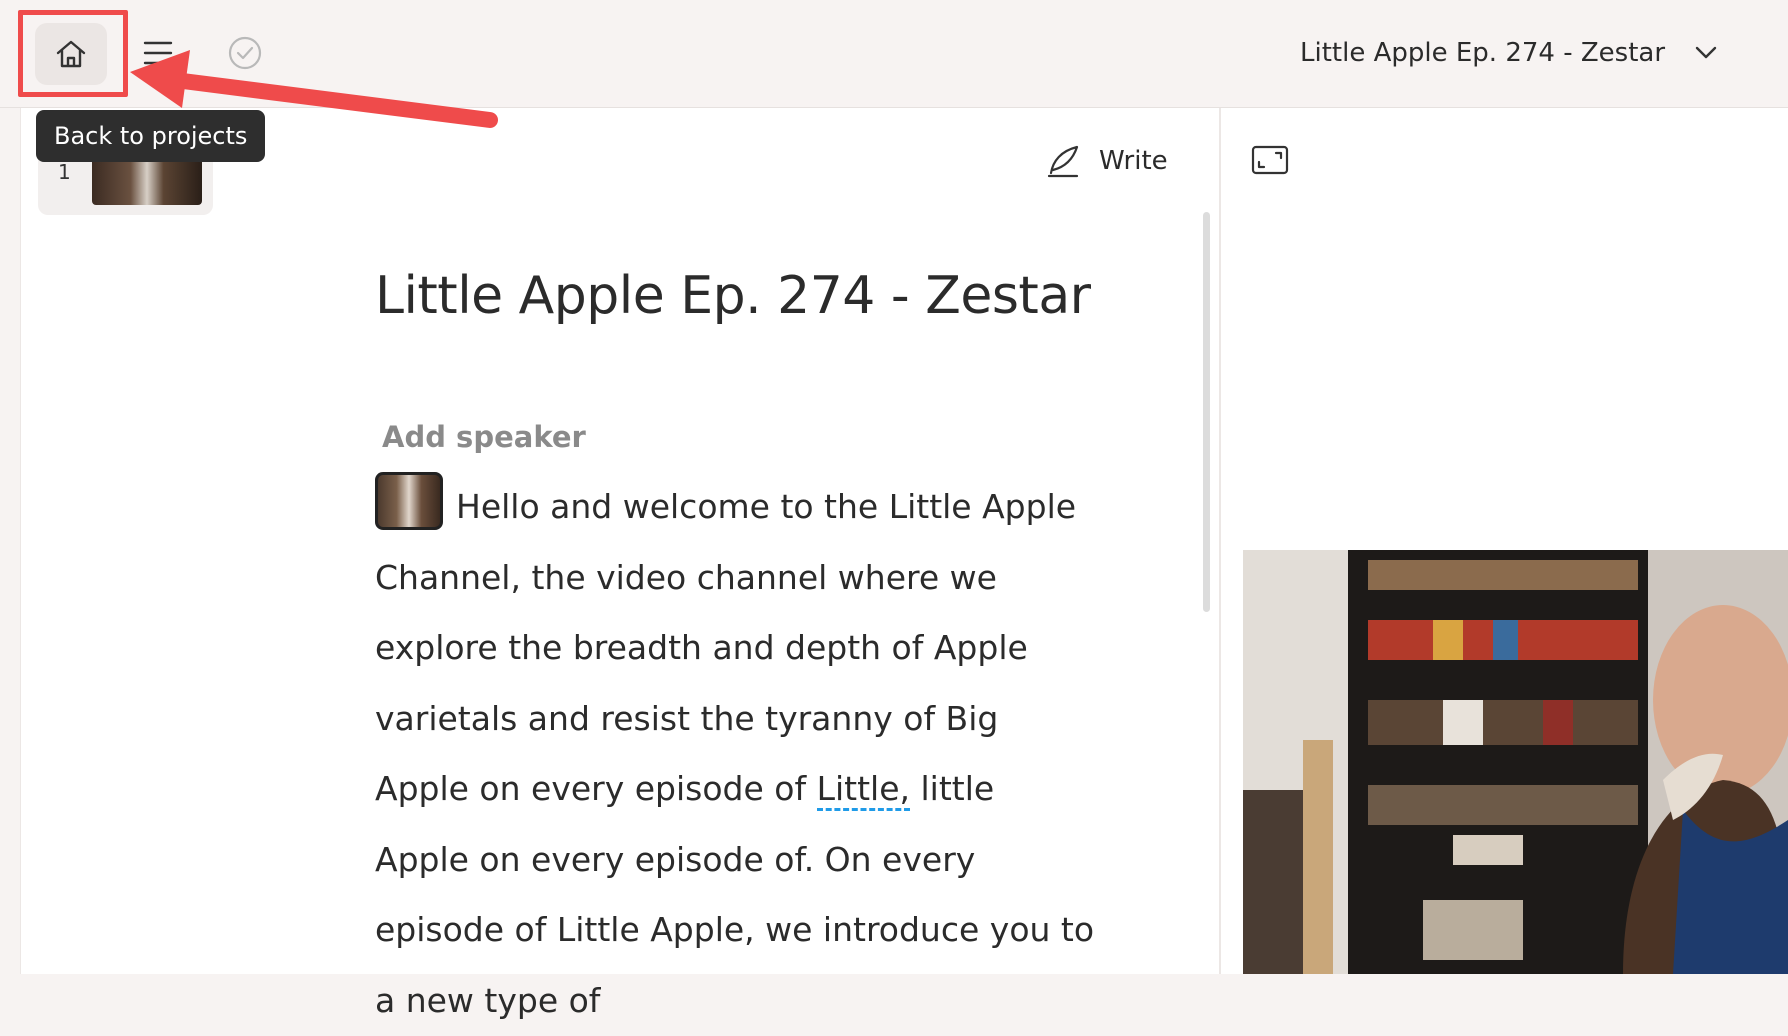  What do you see at coordinates (1706, 52) in the screenshot?
I see `chevron-down-icon` at bounding box center [1706, 52].